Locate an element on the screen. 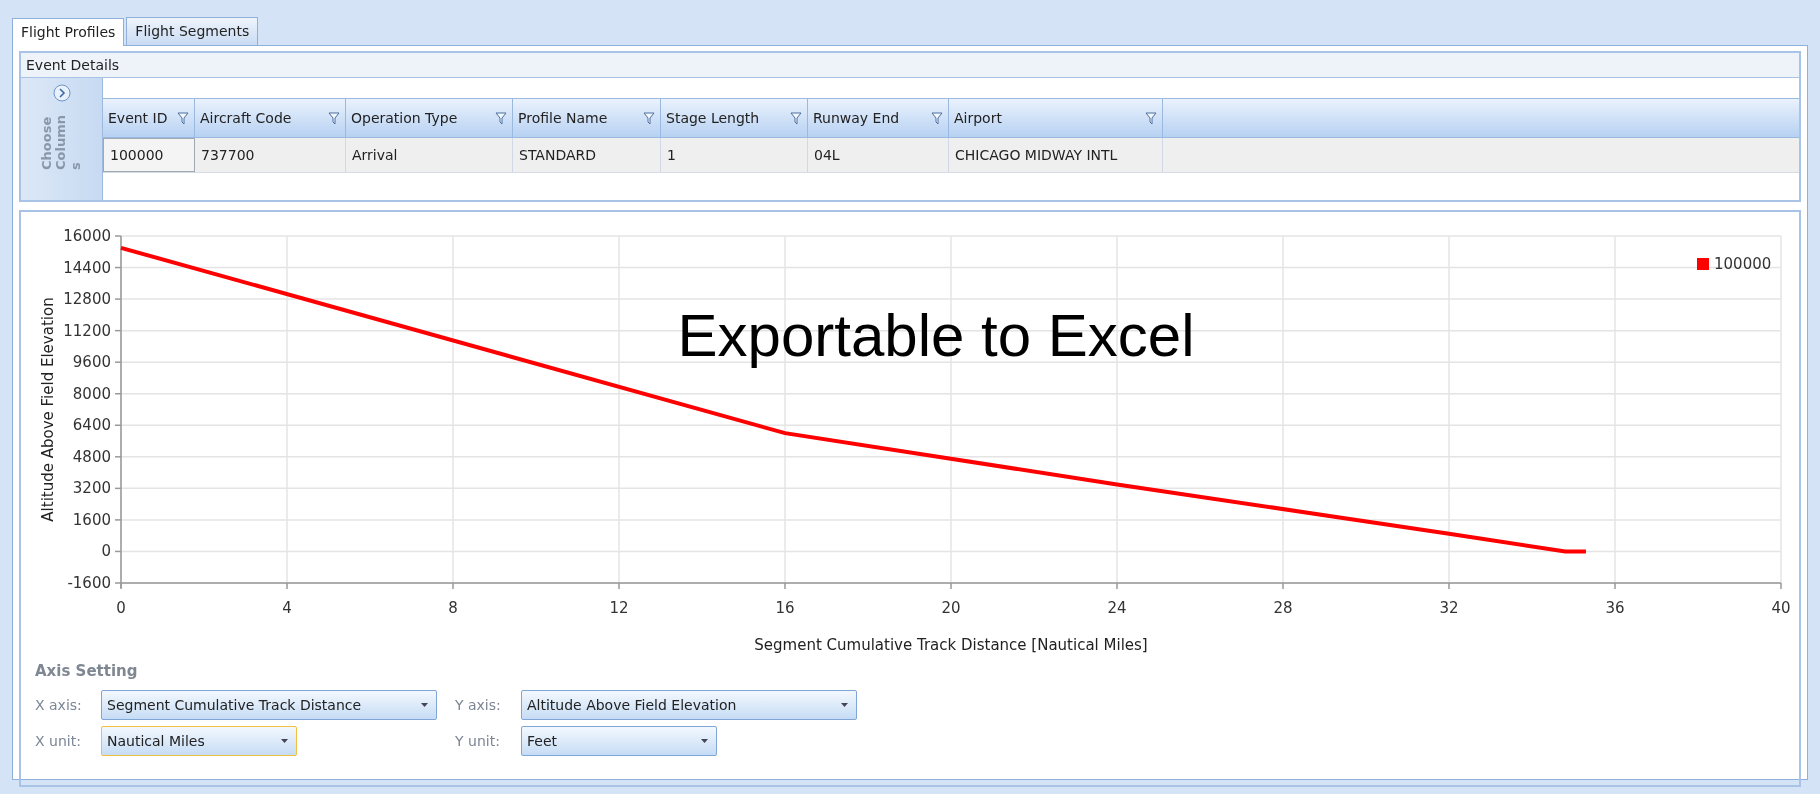  table-cell: CHICAGO MIDWAY INTL is located at coordinates (1056, 155).